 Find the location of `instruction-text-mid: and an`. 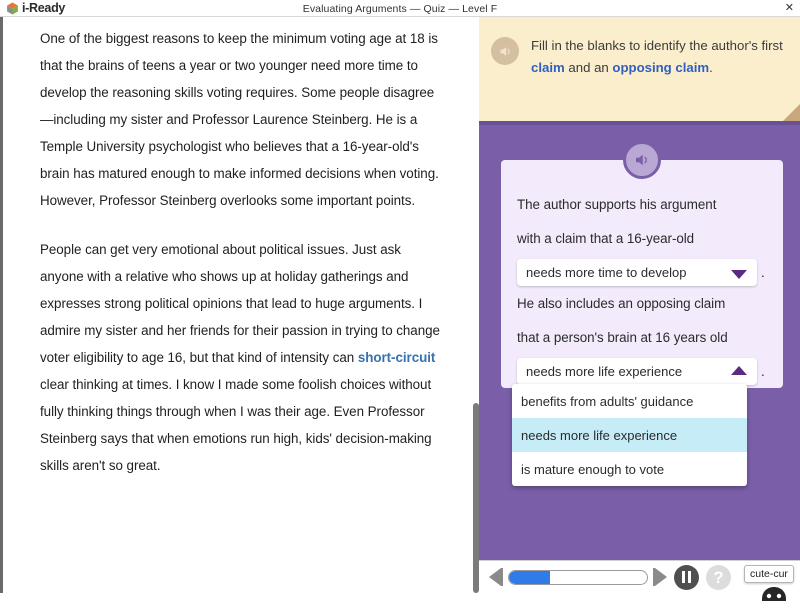

instruction-text-mid: and an is located at coordinates (588, 67).